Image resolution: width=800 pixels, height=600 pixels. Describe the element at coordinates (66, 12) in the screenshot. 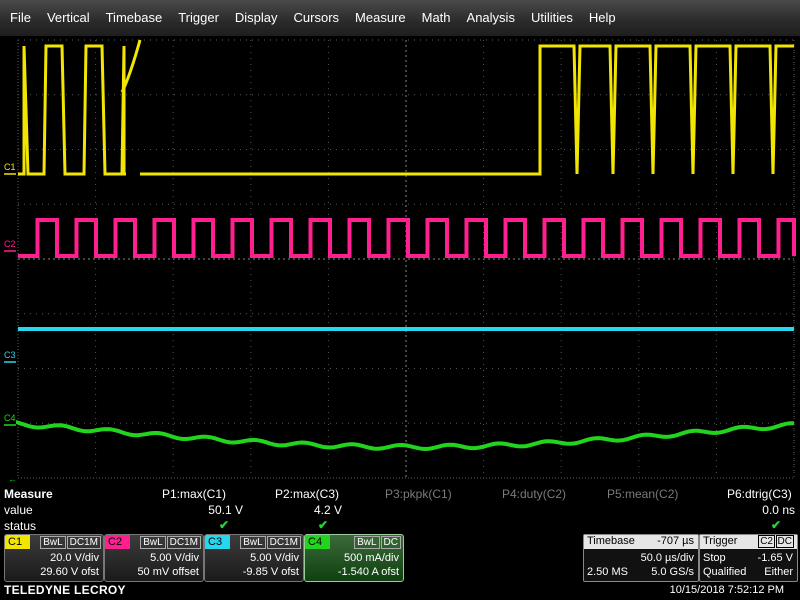

I see `menu-vertical: Vertical` at that location.